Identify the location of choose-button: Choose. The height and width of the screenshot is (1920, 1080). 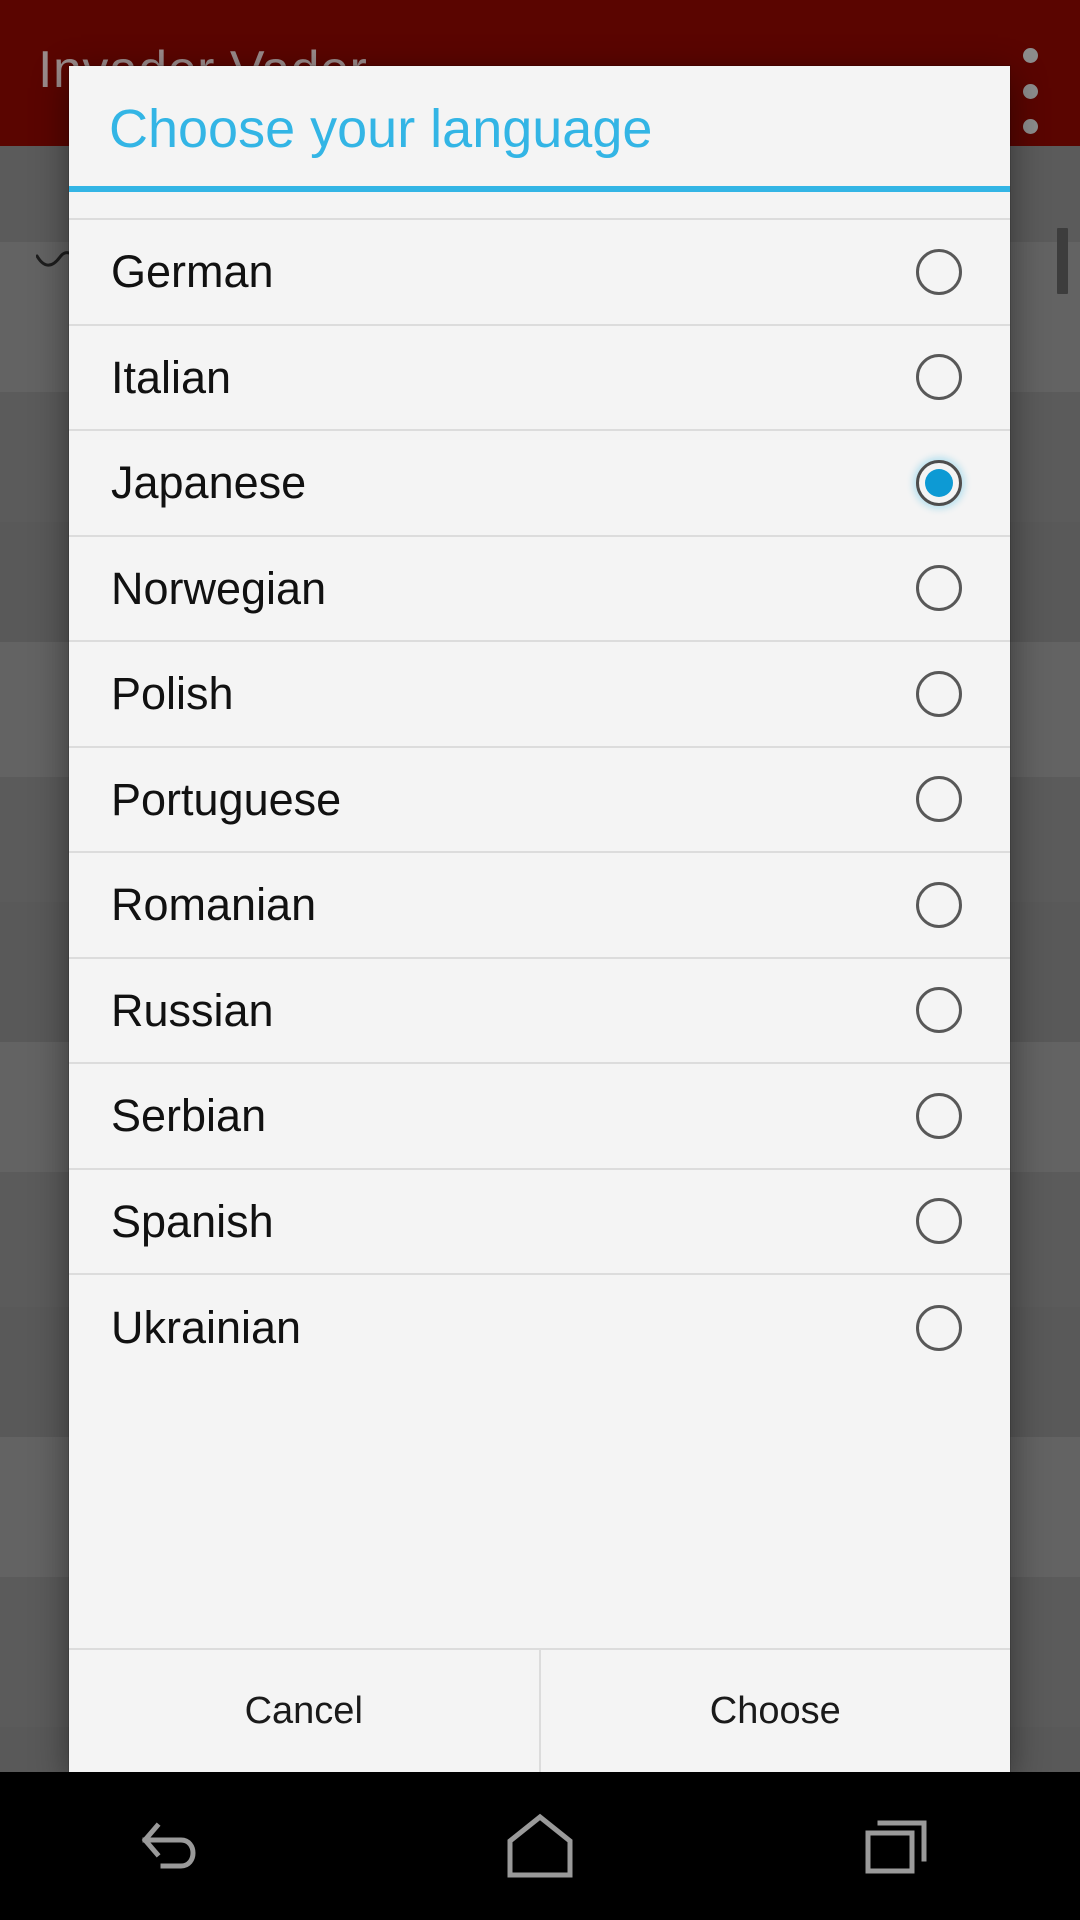
(775, 1711).